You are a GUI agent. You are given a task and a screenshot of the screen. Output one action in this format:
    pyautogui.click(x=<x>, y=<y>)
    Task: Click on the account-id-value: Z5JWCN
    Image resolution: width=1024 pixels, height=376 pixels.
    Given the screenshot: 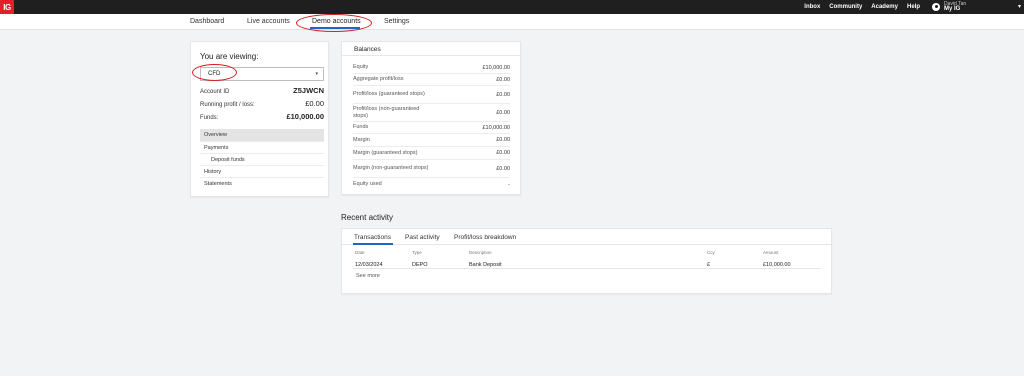 What is the action you would take?
    pyautogui.click(x=308, y=90)
    